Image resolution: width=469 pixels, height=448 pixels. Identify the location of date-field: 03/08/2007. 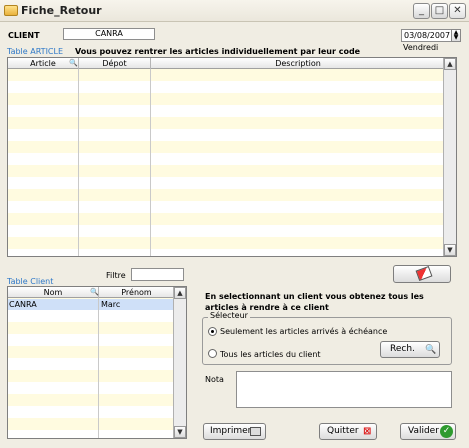
(426, 35).